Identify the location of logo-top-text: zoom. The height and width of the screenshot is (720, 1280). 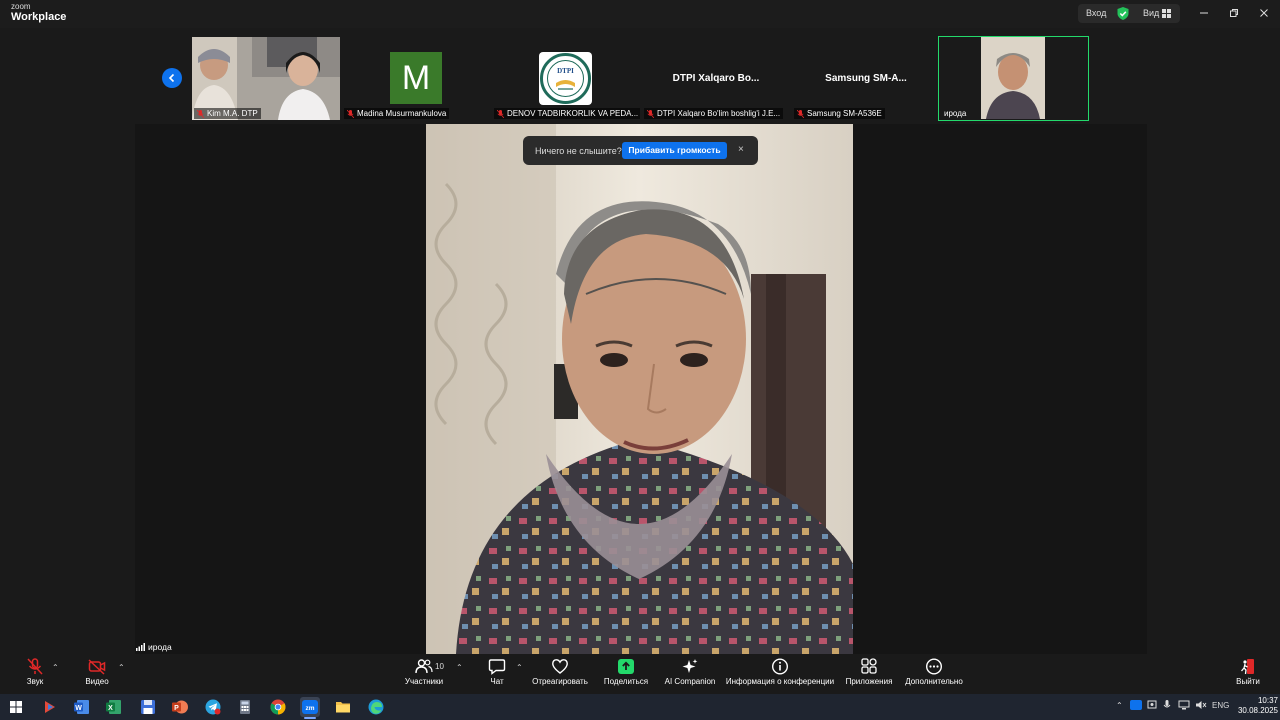
(21, 6).